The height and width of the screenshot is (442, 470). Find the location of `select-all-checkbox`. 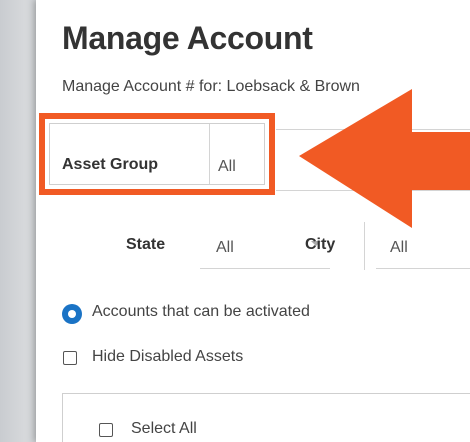

select-all-checkbox is located at coordinates (106, 430).